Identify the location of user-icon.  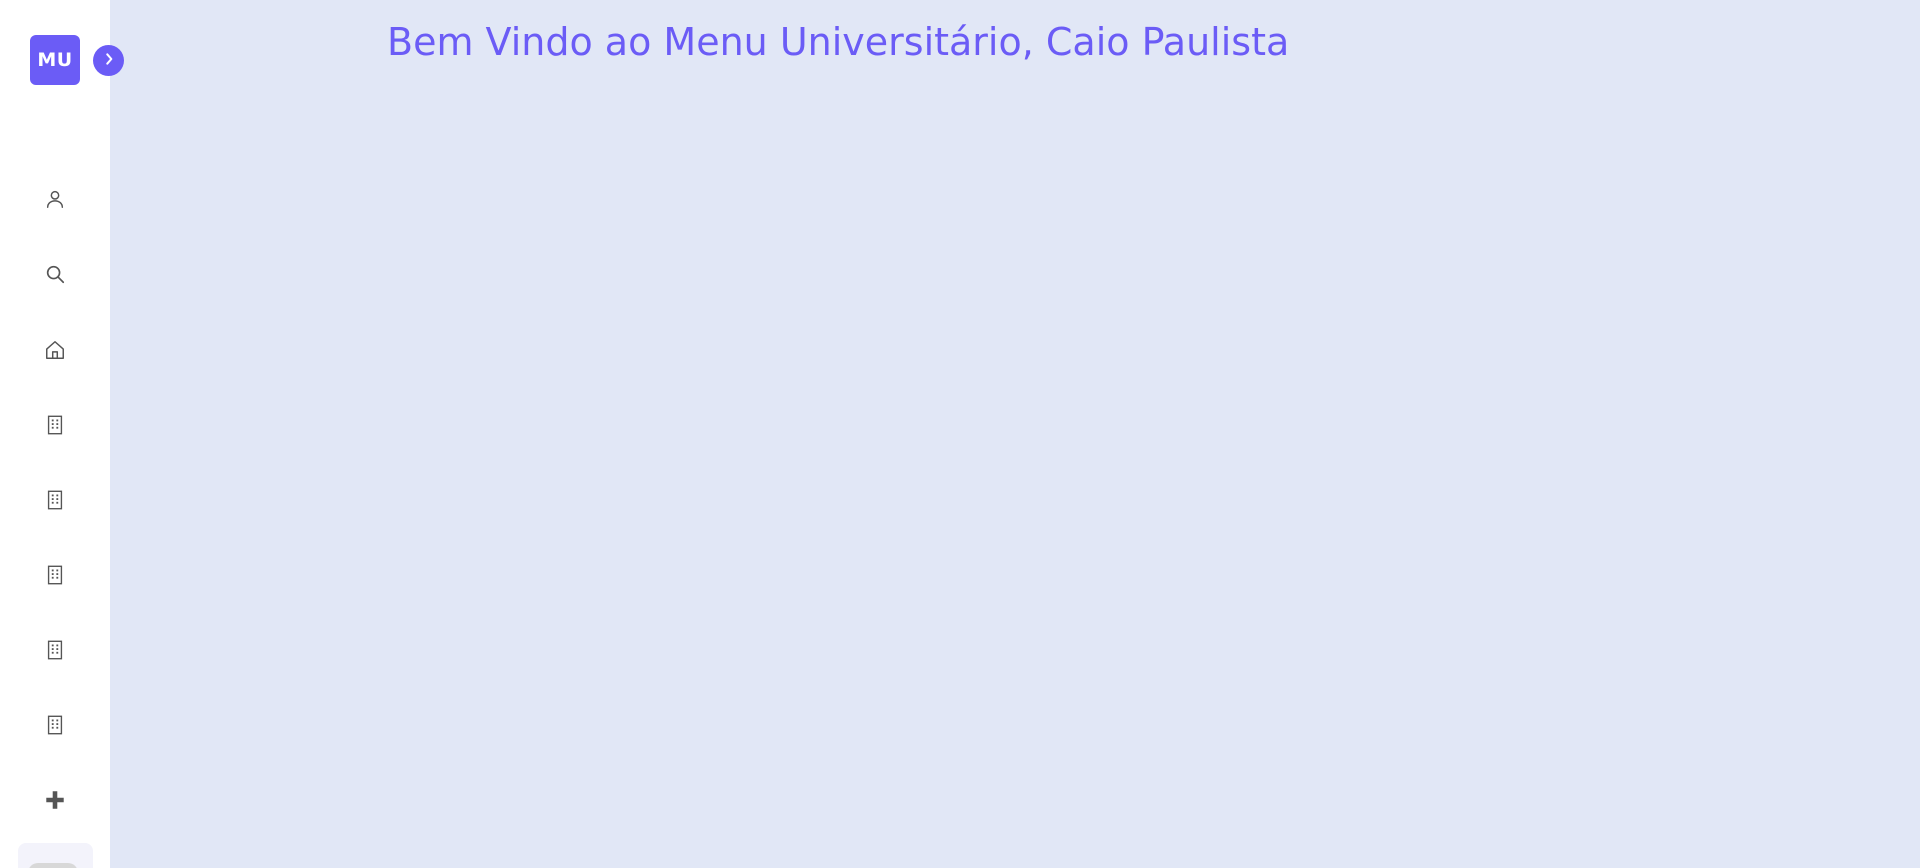
(55, 199).